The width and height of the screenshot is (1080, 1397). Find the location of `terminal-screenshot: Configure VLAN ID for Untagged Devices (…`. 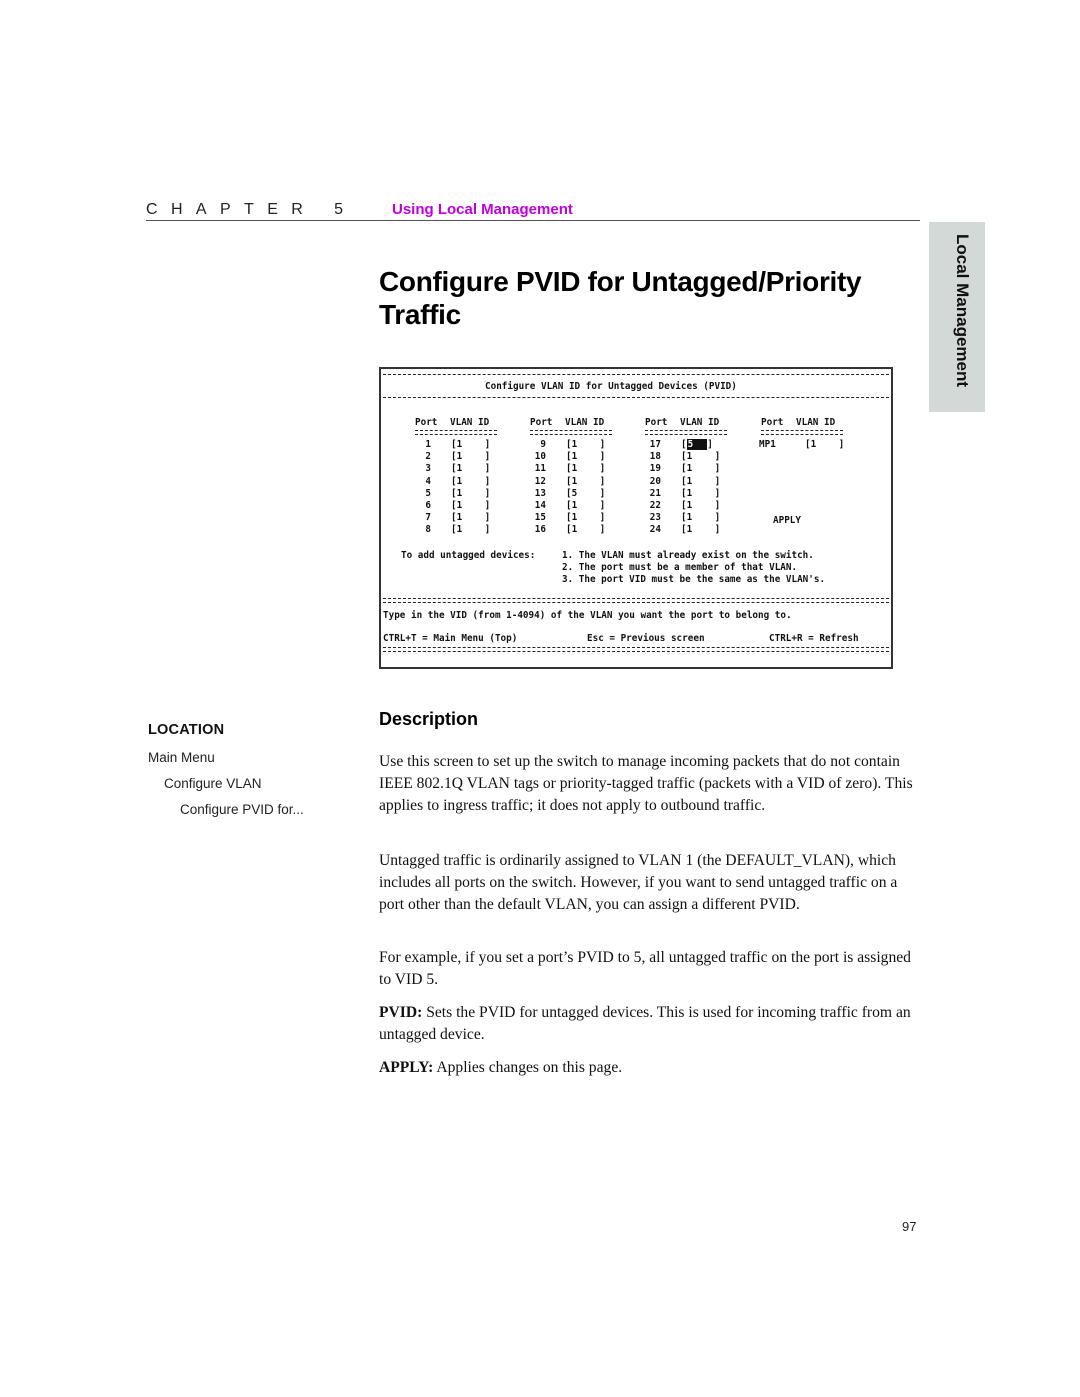

terminal-screenshot: Configure VLAN ID for Untagged Devices (… is located at coordinates (636, 518).